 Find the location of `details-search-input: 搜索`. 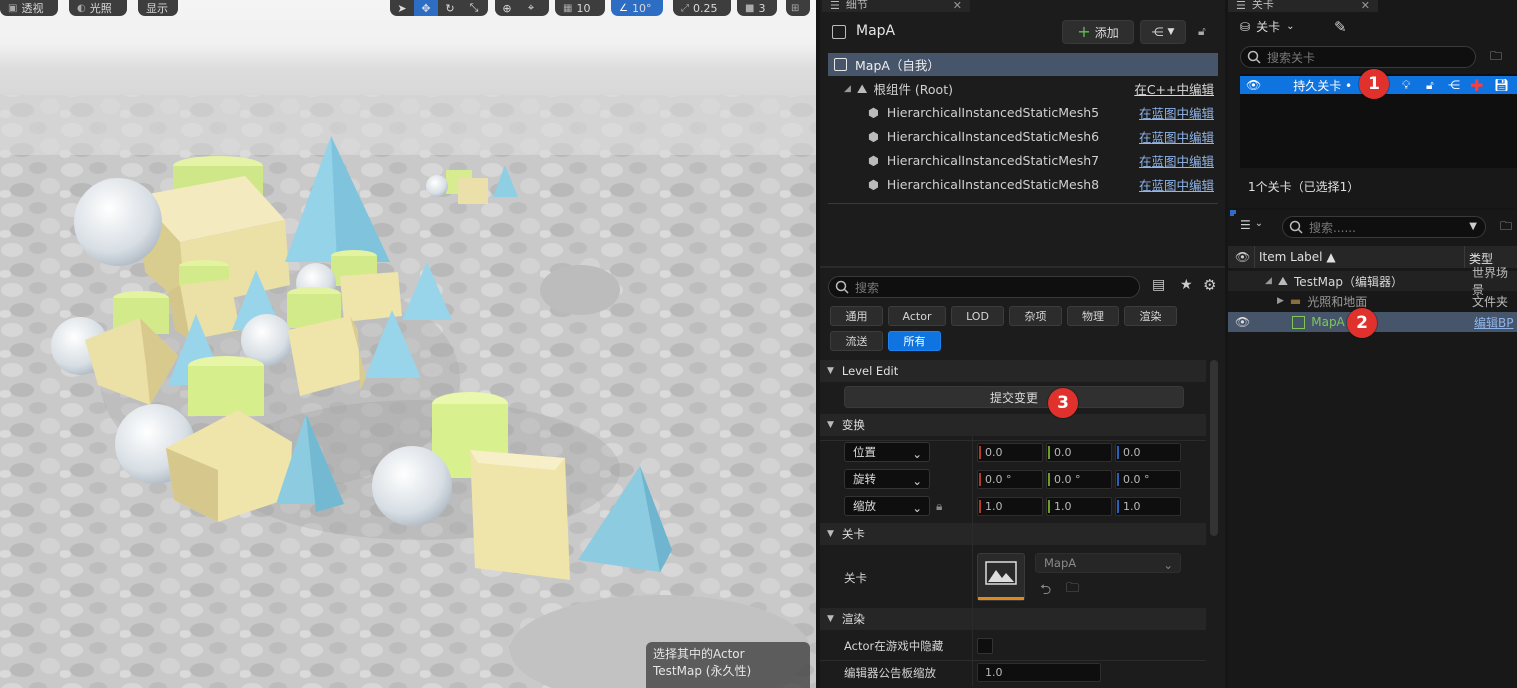

details-search-input: 搜索 is located at coordinates (984, 287).